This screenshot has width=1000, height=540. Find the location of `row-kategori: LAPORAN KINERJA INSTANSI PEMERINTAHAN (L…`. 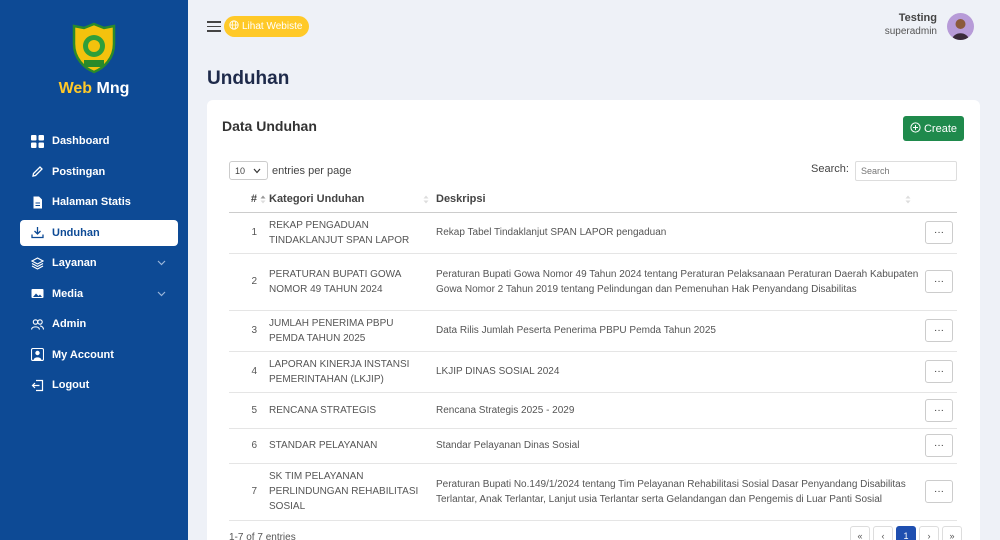

row-kategori: LAPORAN KINERJA INSTANSI PEMERINTAHAN (L… is located at coordinates (347, 372).